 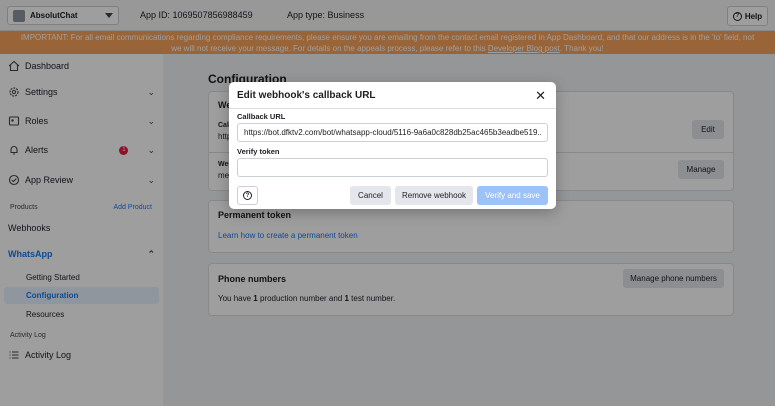 What do you see at coordinates (512, 195) in the screenshot?
I see `verify-and-save-button: Verify and save` at bounding box center [512, 195].